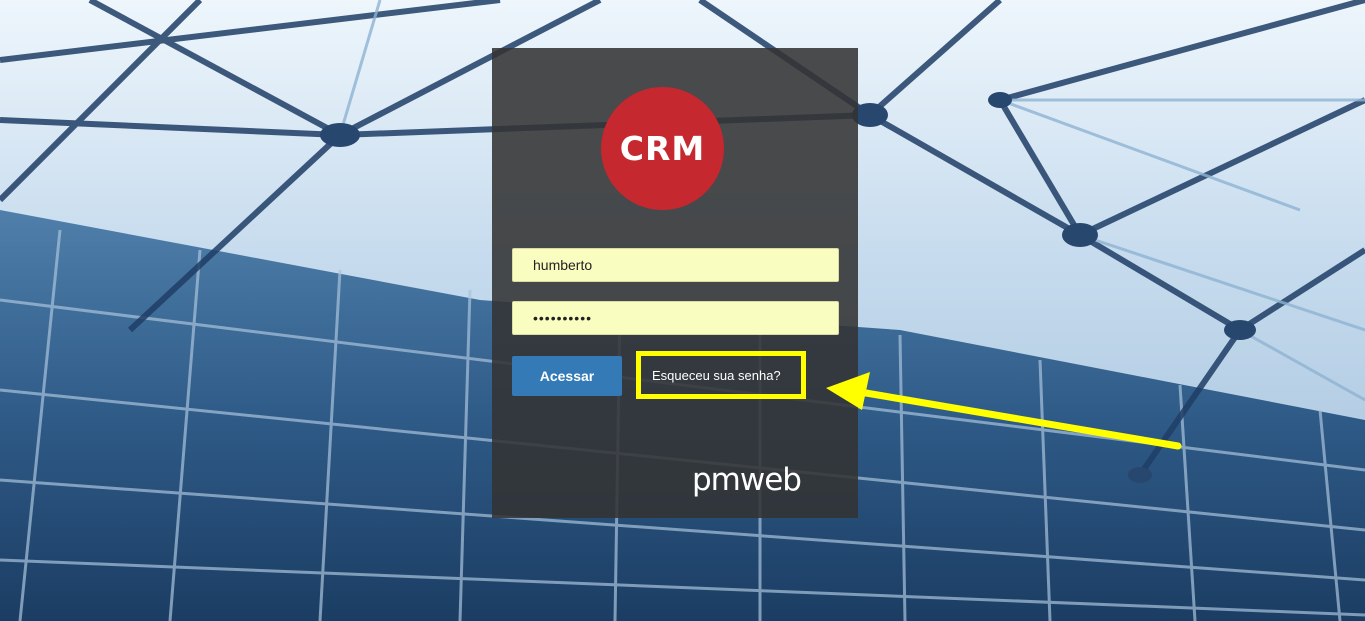  I want to click on annotation-highlight-box: Esqueceu sua senha?, so click(721, 375).